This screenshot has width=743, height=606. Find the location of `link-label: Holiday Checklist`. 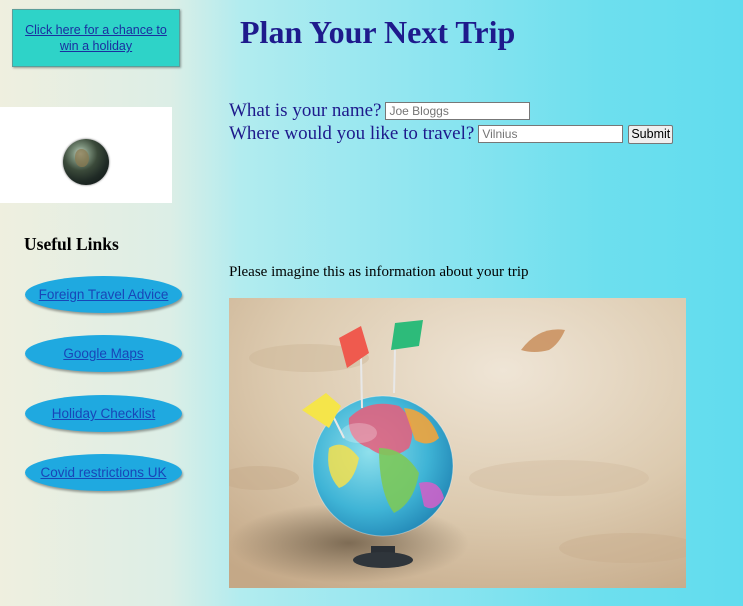

link-label: Holiday Checklist is located at coordinates (104, 413).